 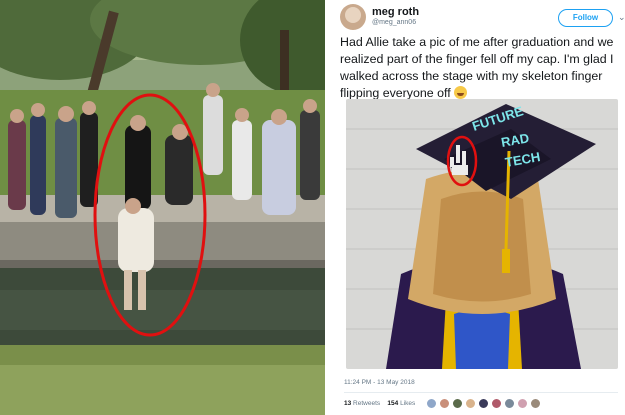 I want to click on laughing-emoji-icon, so click(x=461, y=92).